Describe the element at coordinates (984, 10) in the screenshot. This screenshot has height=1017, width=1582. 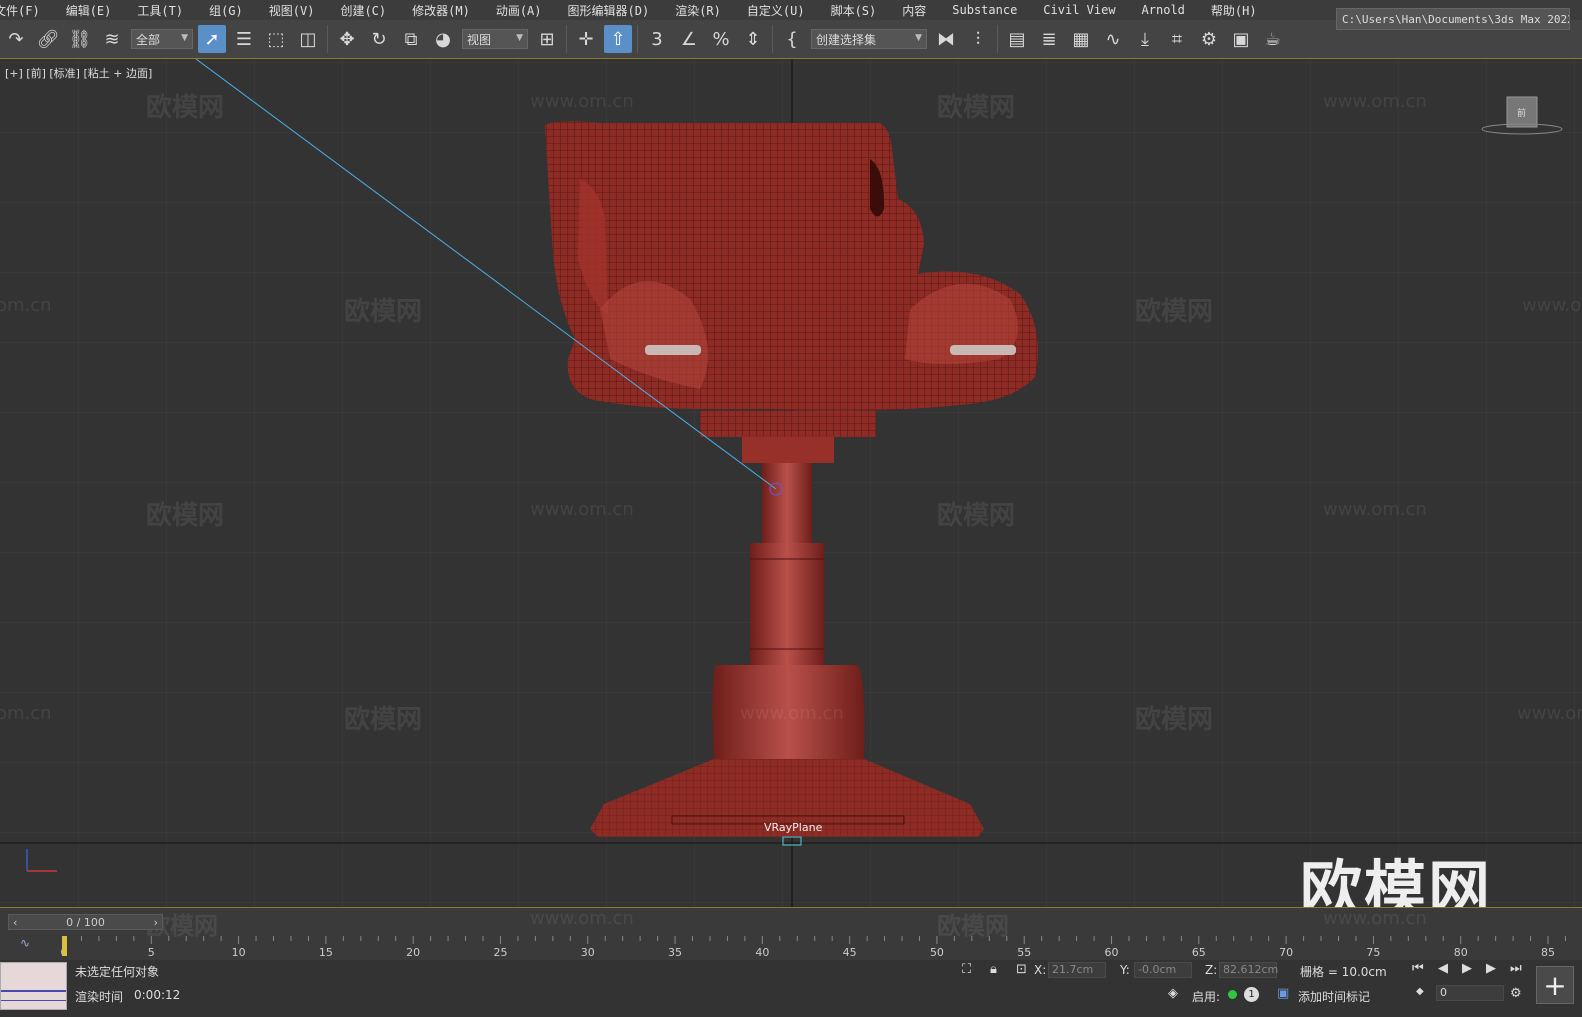
I see `menu-item: Substance` at that location.